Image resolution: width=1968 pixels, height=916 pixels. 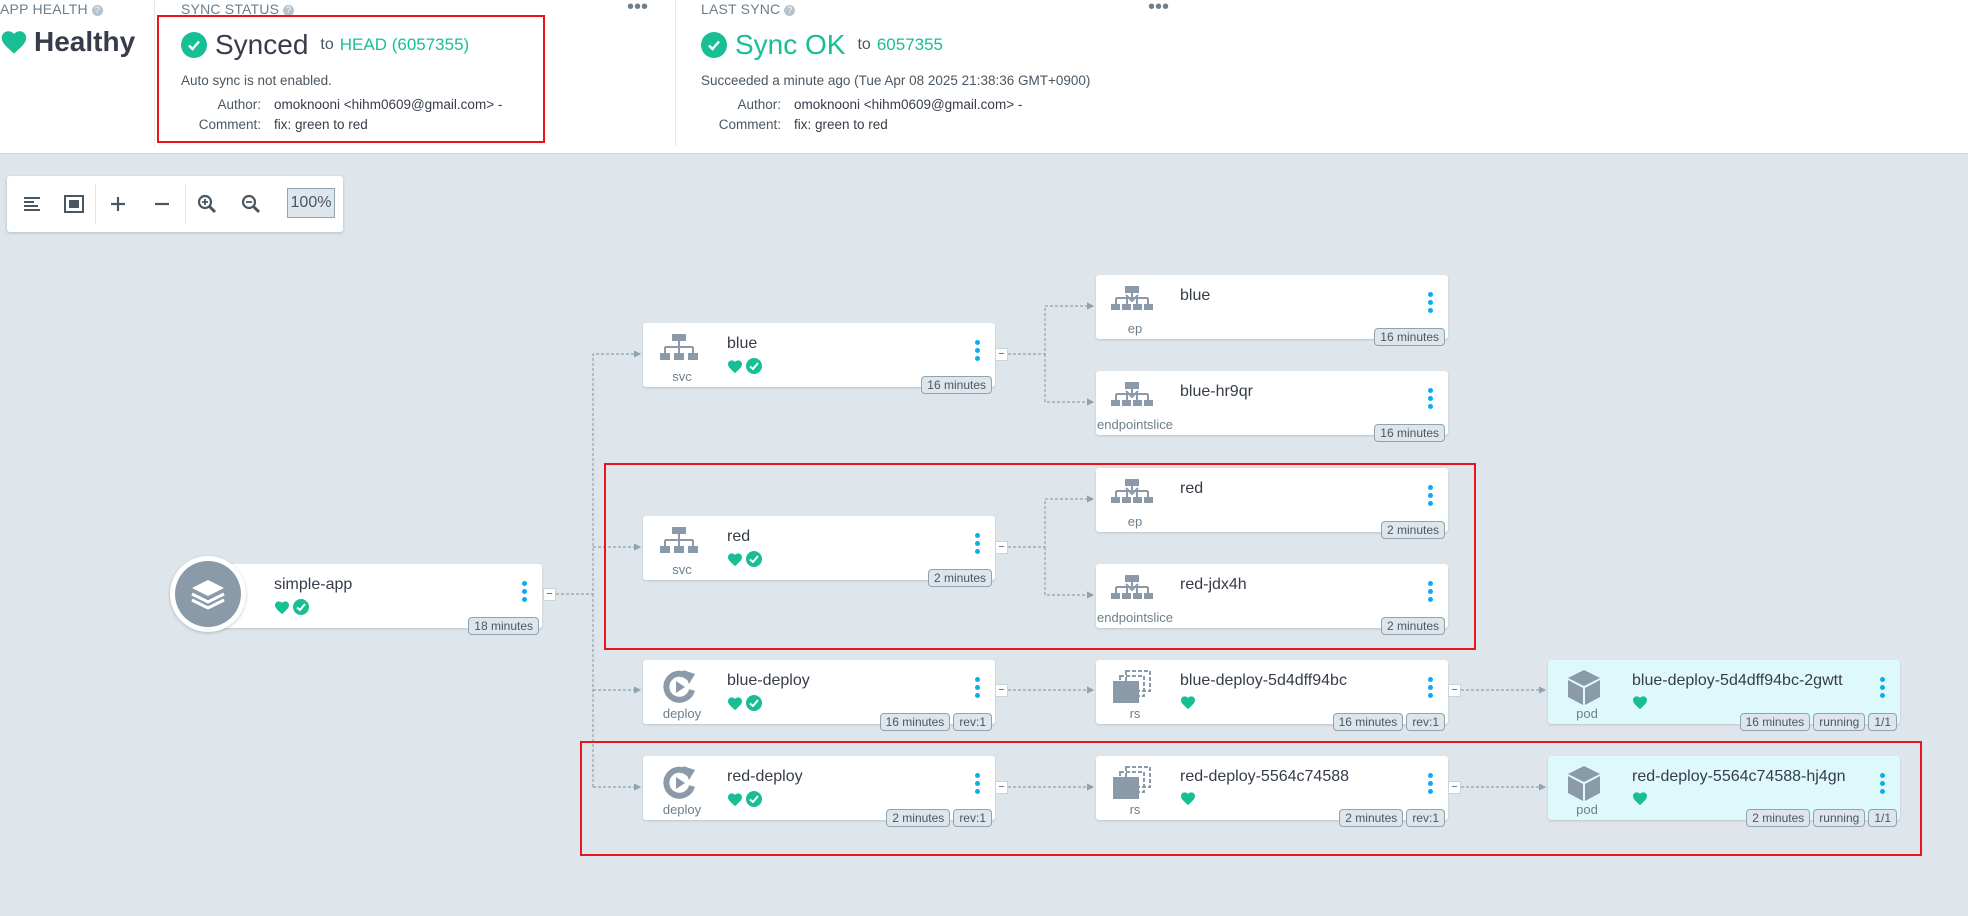 I want to click on endpoints-icon, so click(x=1132, y=302).